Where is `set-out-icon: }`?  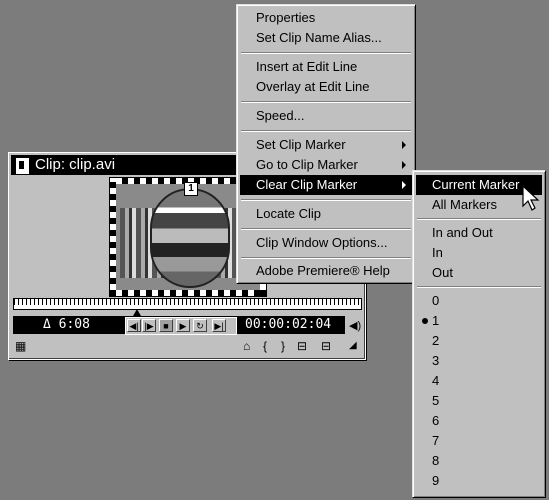 set-out-icon: } is located at coordinates (283, 346).